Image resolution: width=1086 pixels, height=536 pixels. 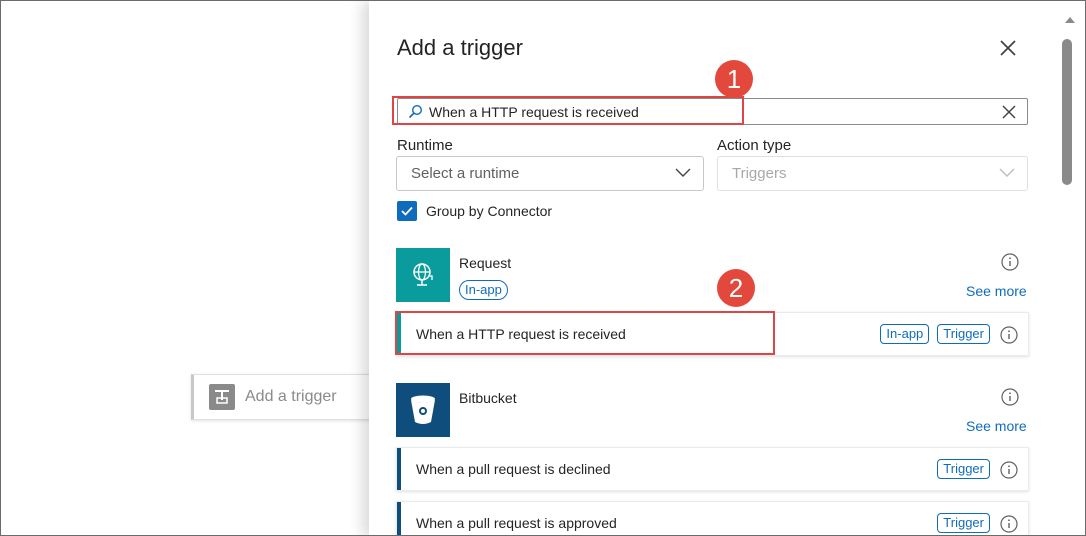 What do you see at coordinates (872, 173) in the screenshot?
I see `action-type-dropdown: Triggers` at bounding box center [872, 173].